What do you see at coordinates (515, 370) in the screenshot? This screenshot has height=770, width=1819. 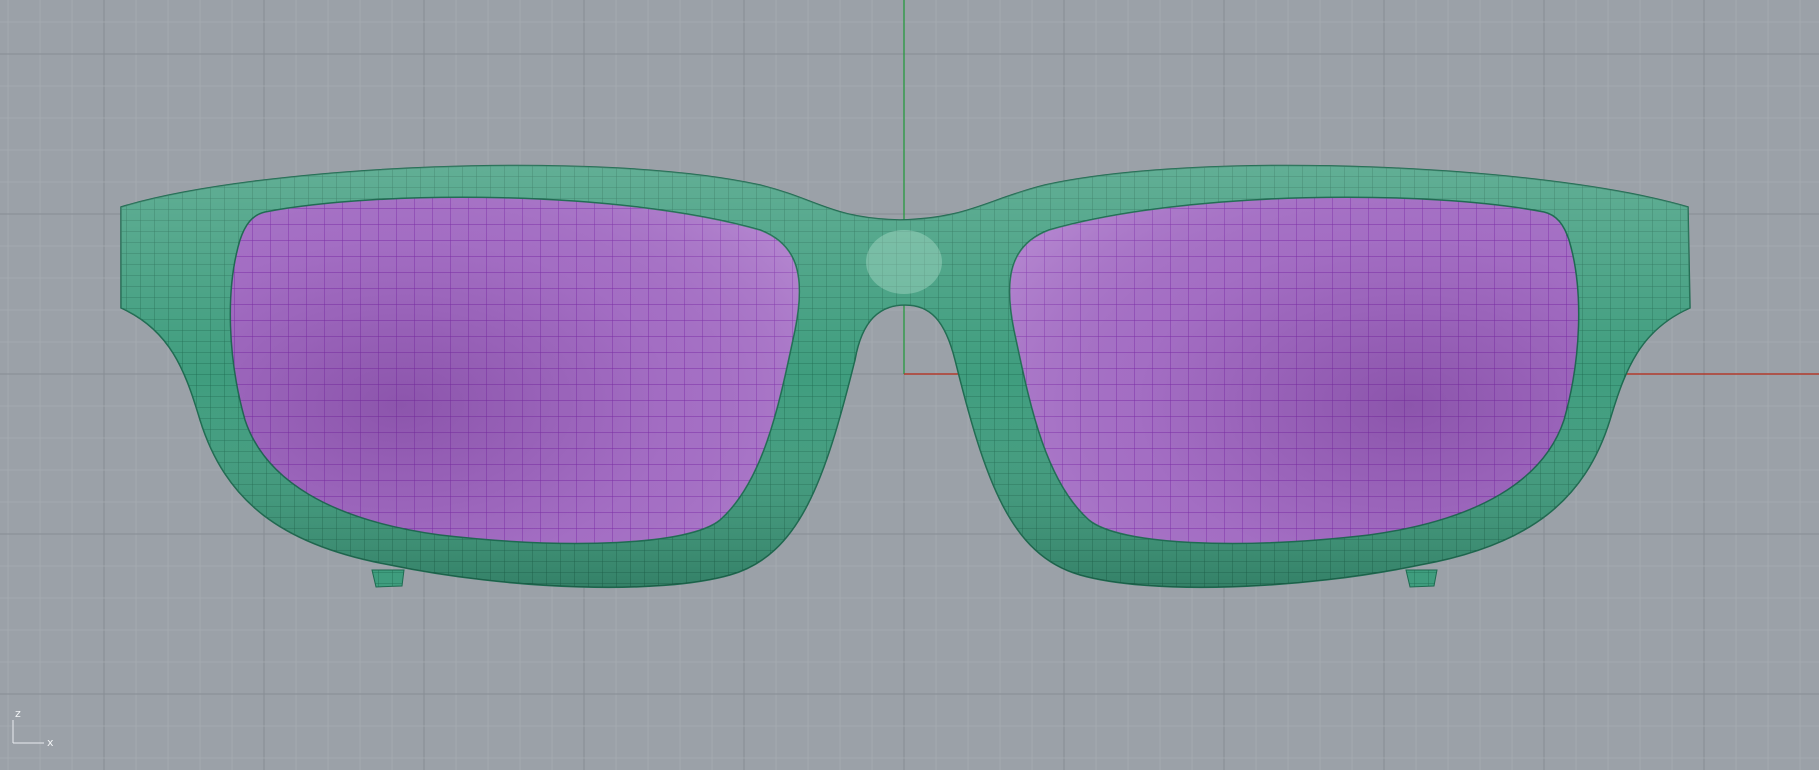 I see `left-lens` at bounding box center [515, 370].